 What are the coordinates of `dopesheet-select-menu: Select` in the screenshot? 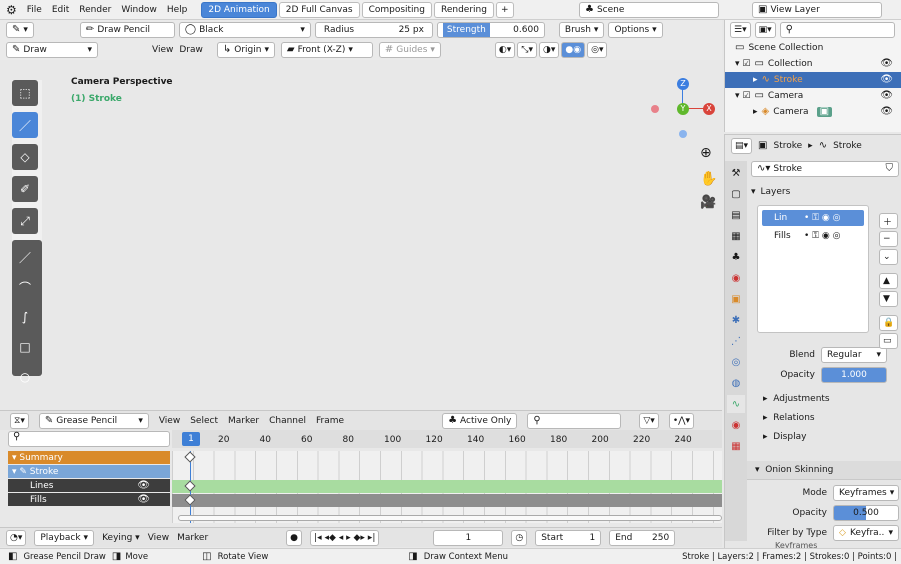 It's located at (204, 421).